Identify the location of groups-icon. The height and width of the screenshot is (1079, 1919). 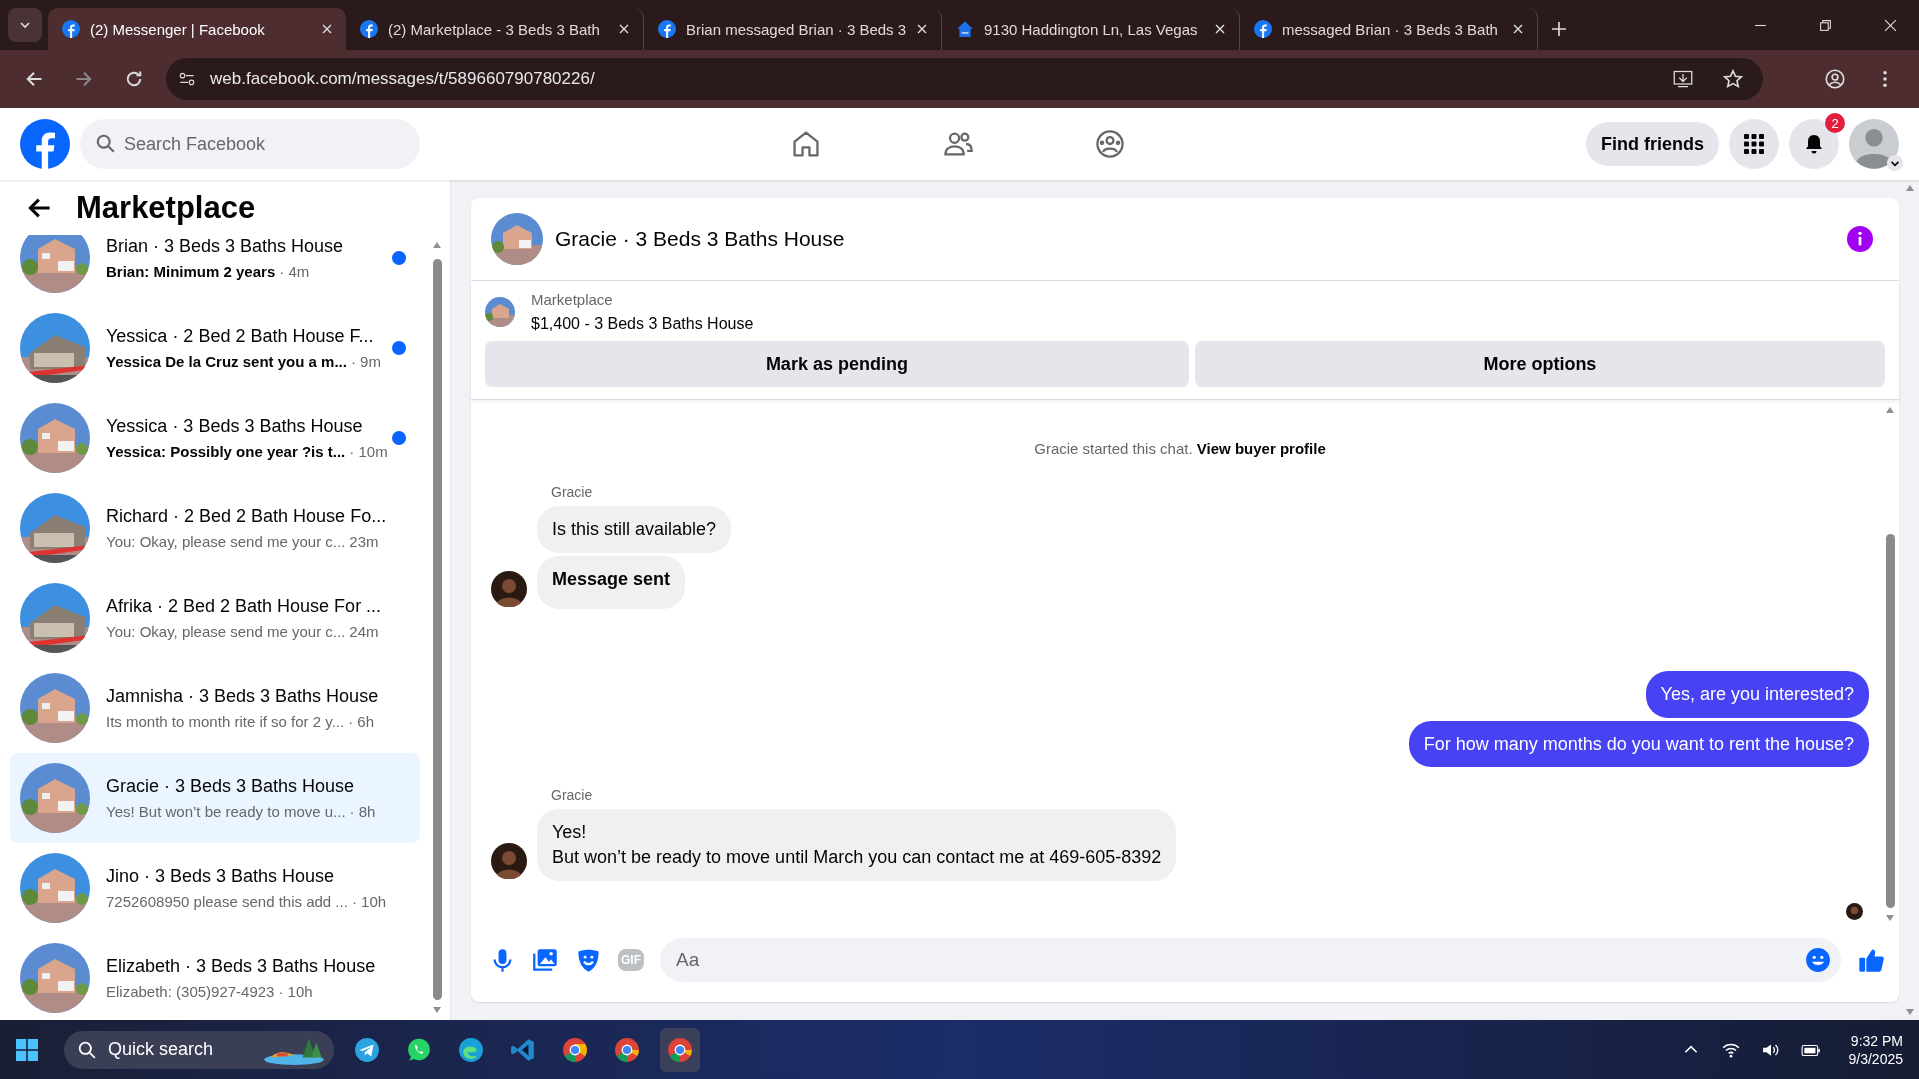
(1110, 144).